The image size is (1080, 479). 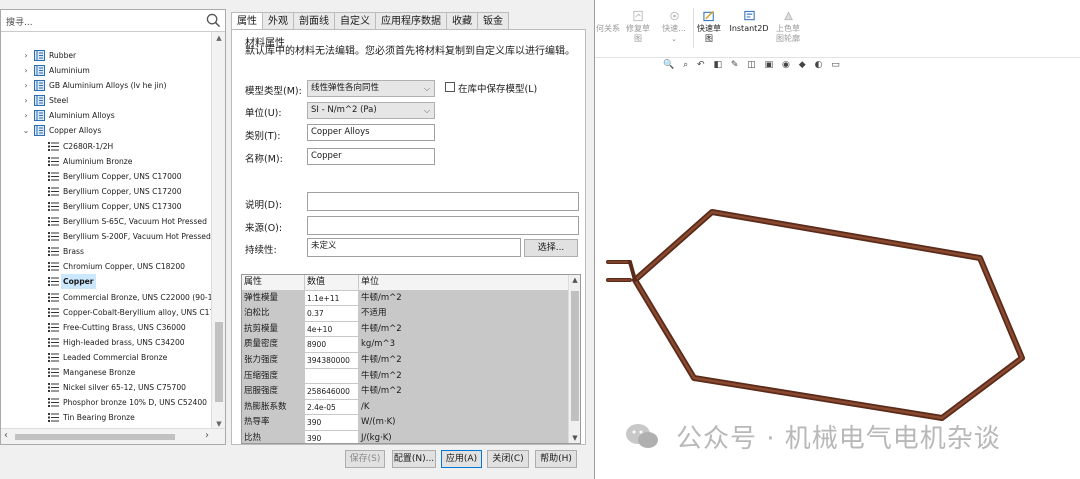 What do you see at coordinates (405, 423) in the screenshot?
I see `table-row: 热导率 390 W/(m·K)` at bounding box center [405, 423].